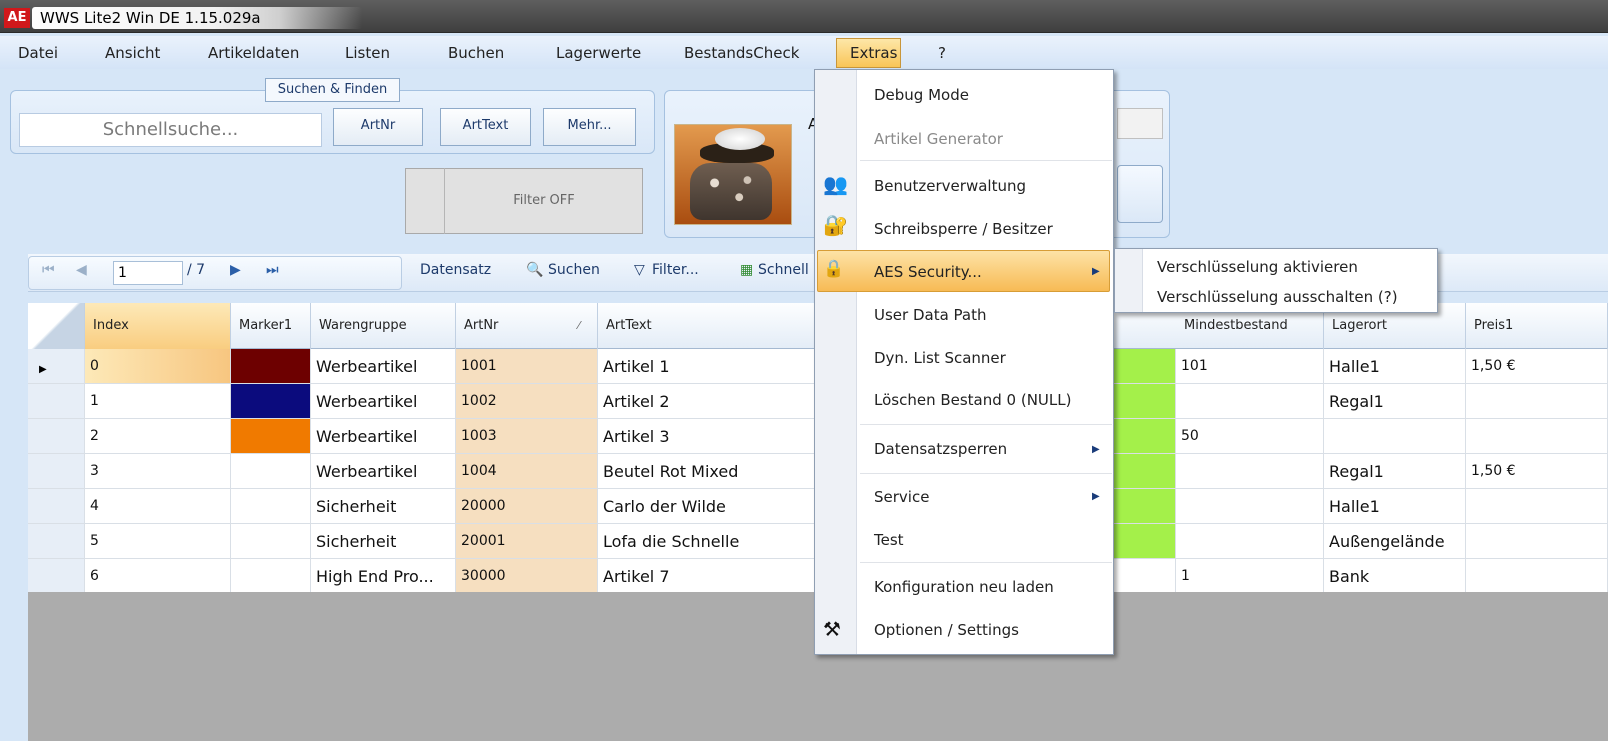 This screenshot has width=1608, height=741. What do you see at coordinates (889, 540) in the screenshot?
I see `menu-test: Test` at bounding box center [889, 540].